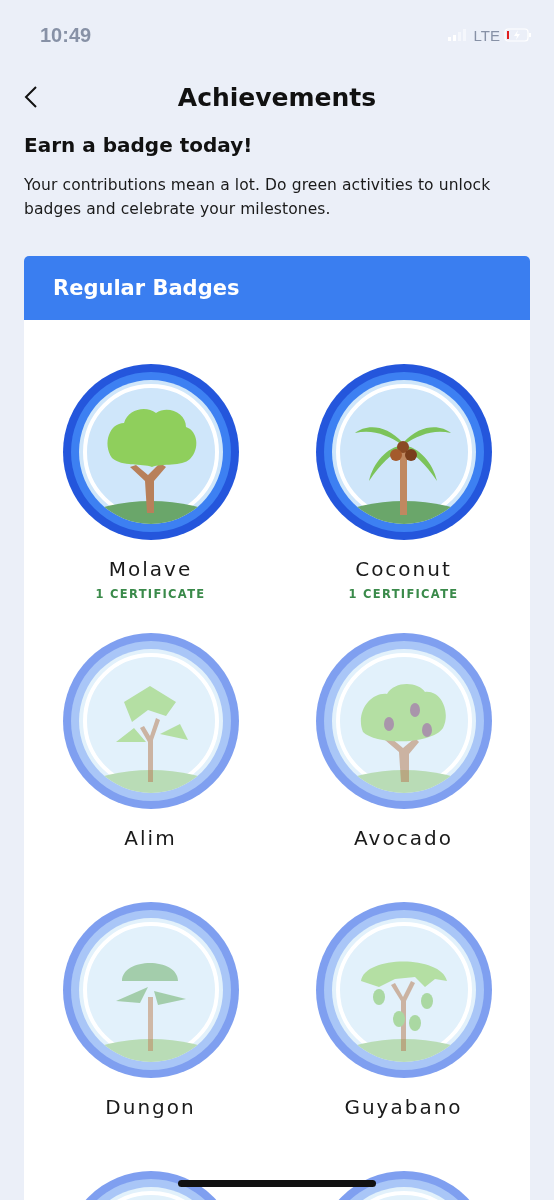 The height and width of the screenshot is (1200, 554). What do you see at coordinates (258, 197) in the screenshot?
I see `intro-text: Your contributions mean a lot. Do green activities to unlock badges and celebrate your milestones.` at bounding box center [258, 197].